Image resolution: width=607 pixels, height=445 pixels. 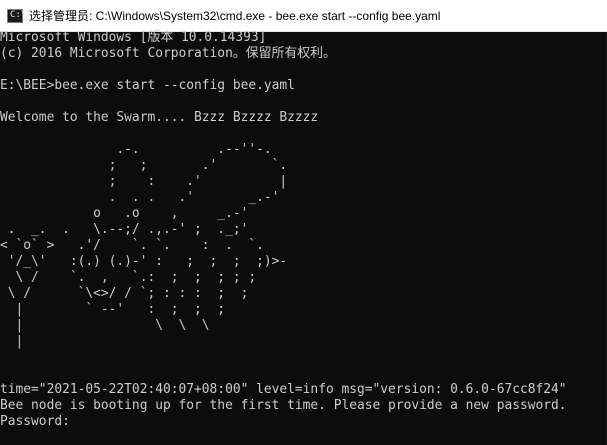 What do you see at coordinates (124, 213) in the screenshot?
I see `console-line: o .o , _.-'` at bounding box center [124, 213].